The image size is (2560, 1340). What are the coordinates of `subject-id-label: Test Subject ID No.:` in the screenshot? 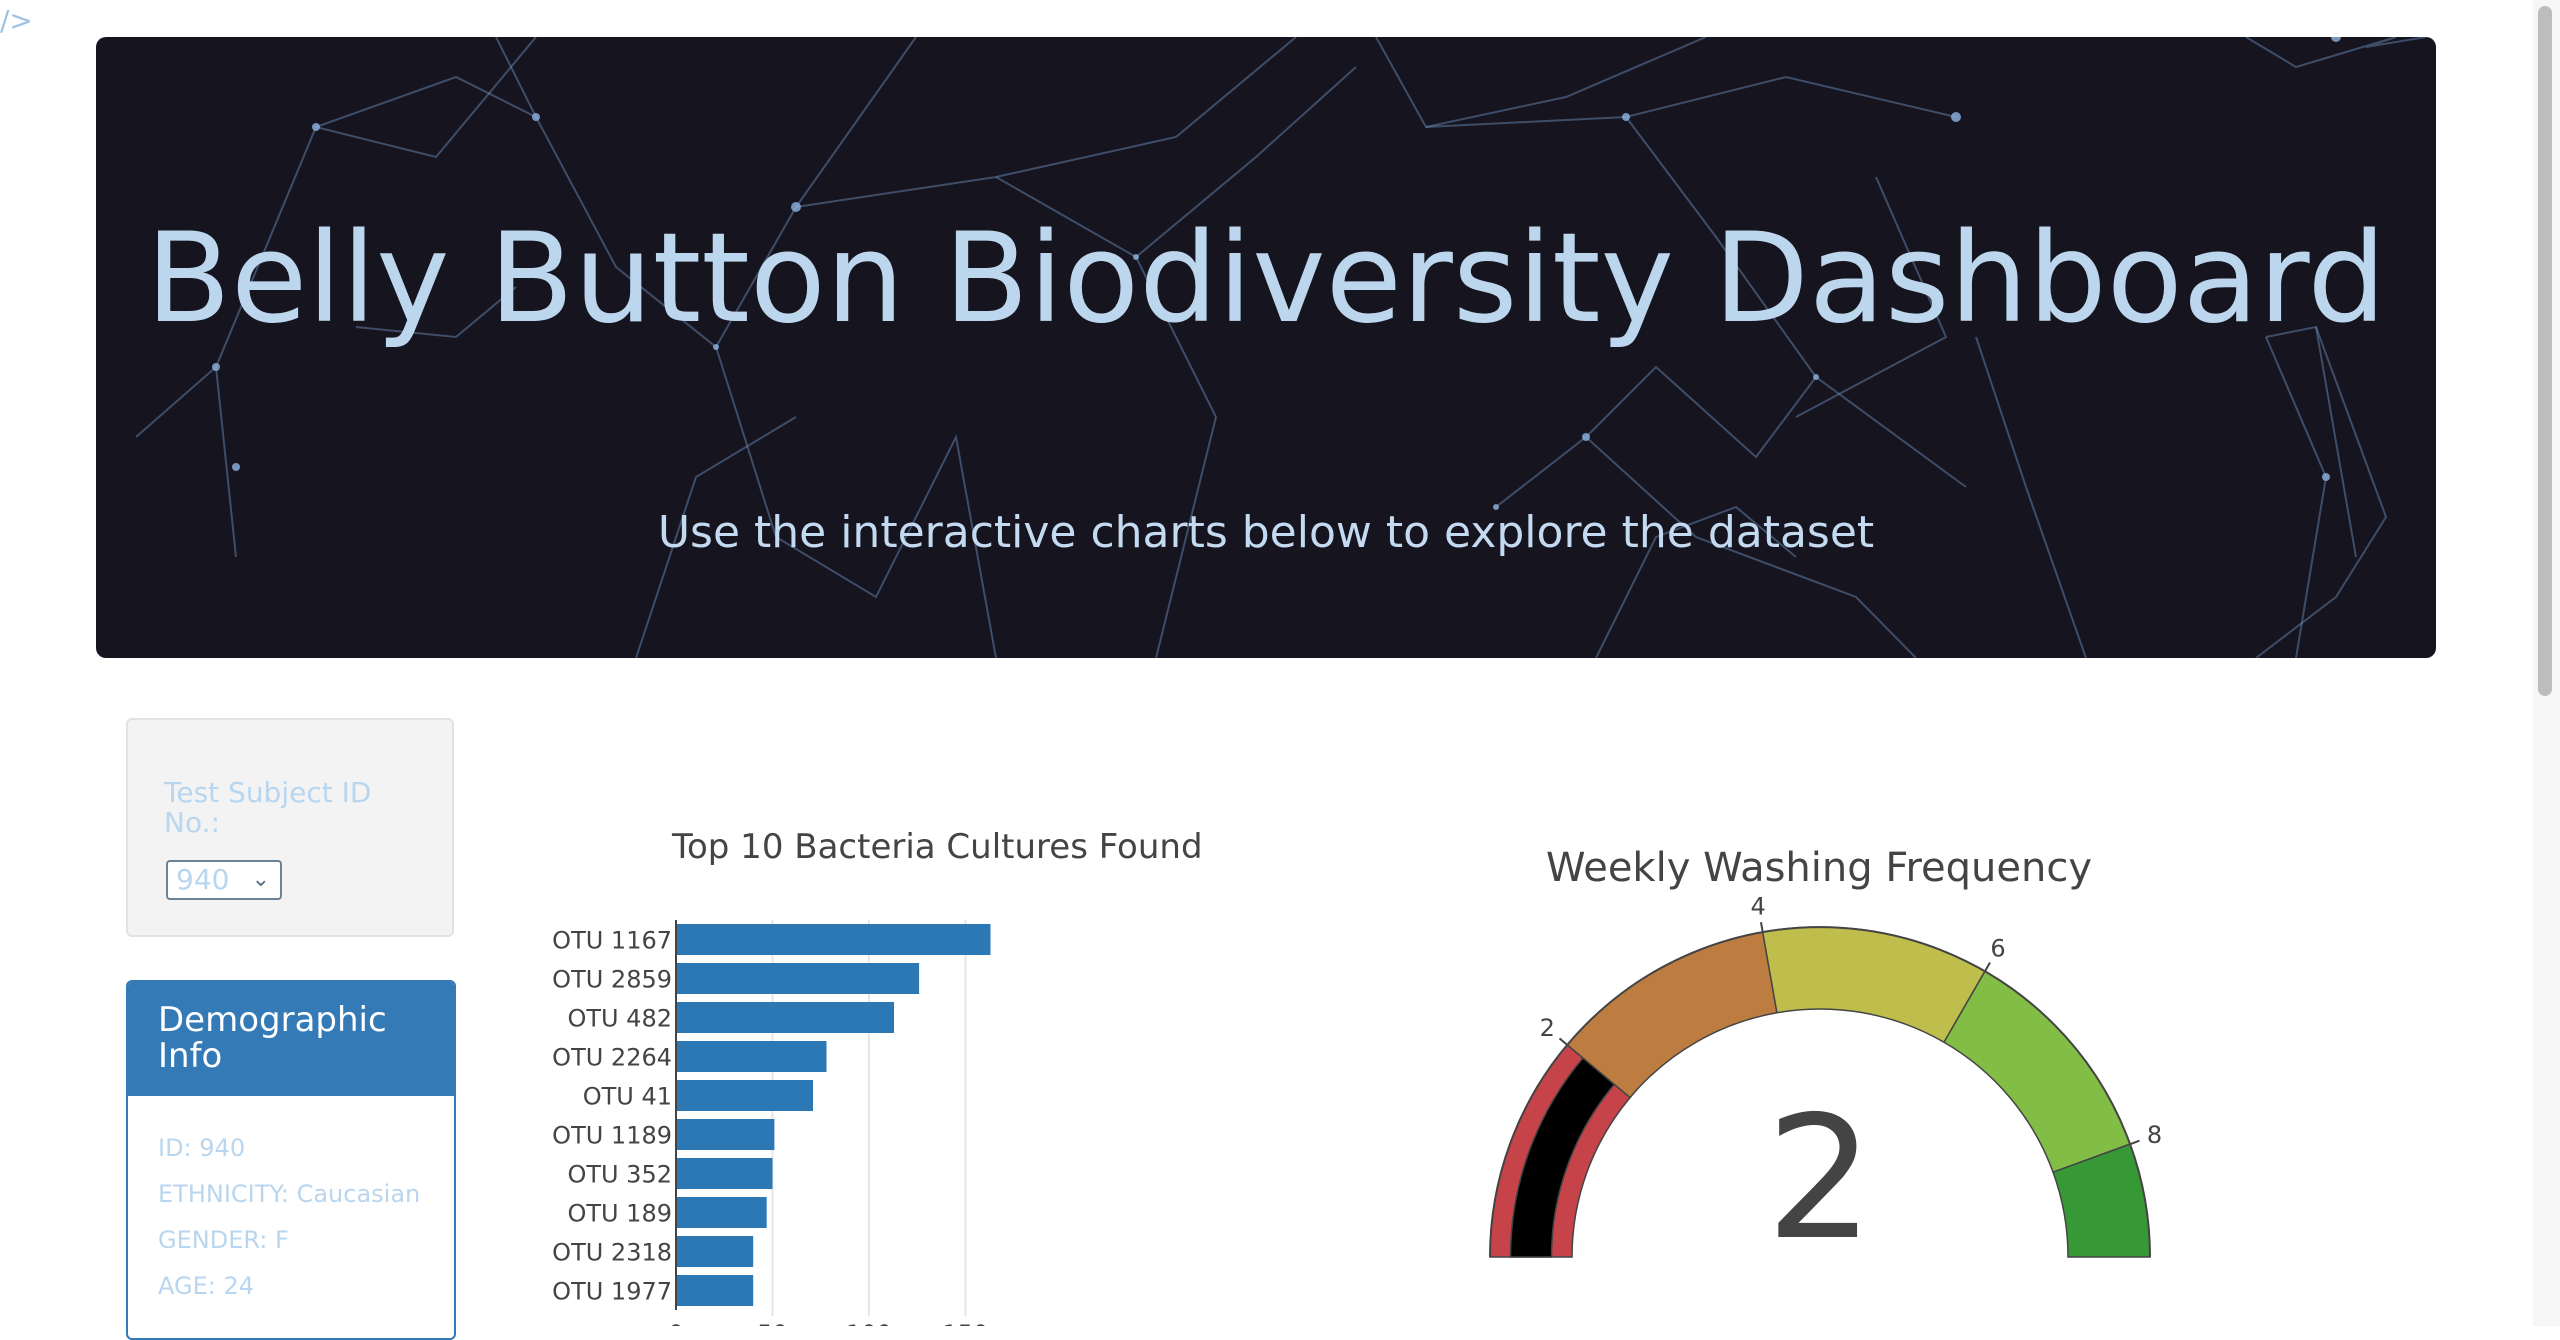 It's located at (268, 807).